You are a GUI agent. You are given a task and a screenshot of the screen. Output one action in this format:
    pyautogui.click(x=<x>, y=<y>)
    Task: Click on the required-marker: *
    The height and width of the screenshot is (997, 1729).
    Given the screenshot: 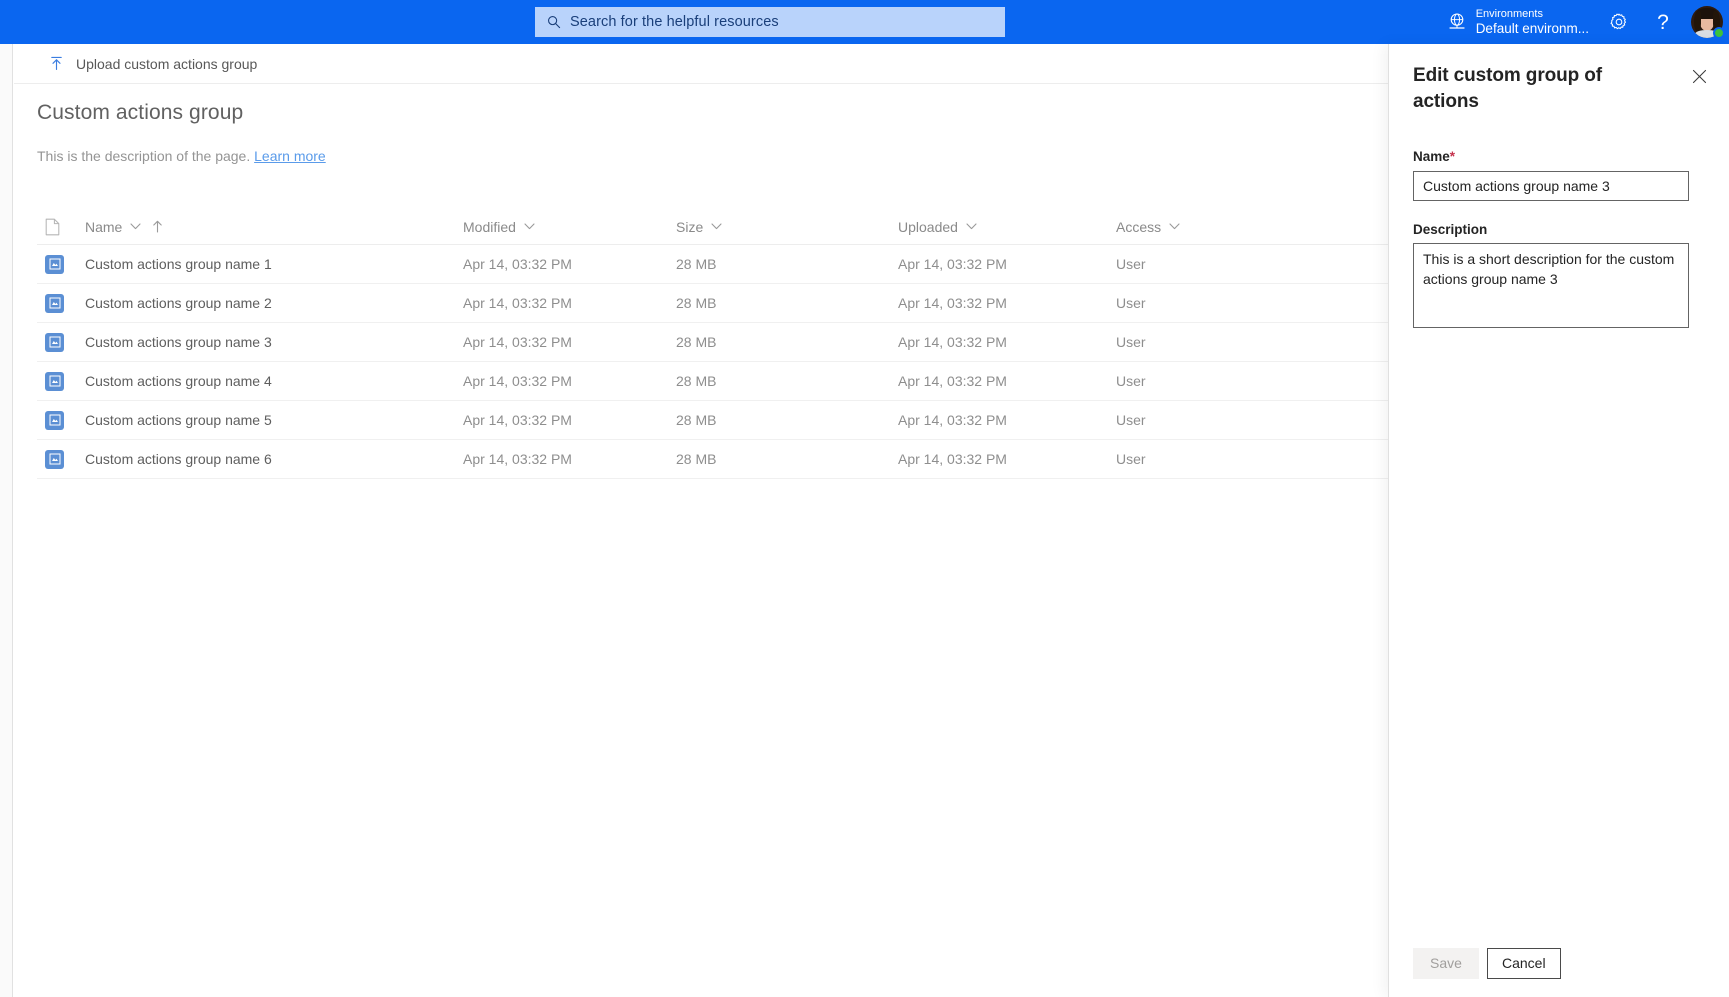 What is the action you would take?
    pyautogui.click(x=1452, y=156)
    